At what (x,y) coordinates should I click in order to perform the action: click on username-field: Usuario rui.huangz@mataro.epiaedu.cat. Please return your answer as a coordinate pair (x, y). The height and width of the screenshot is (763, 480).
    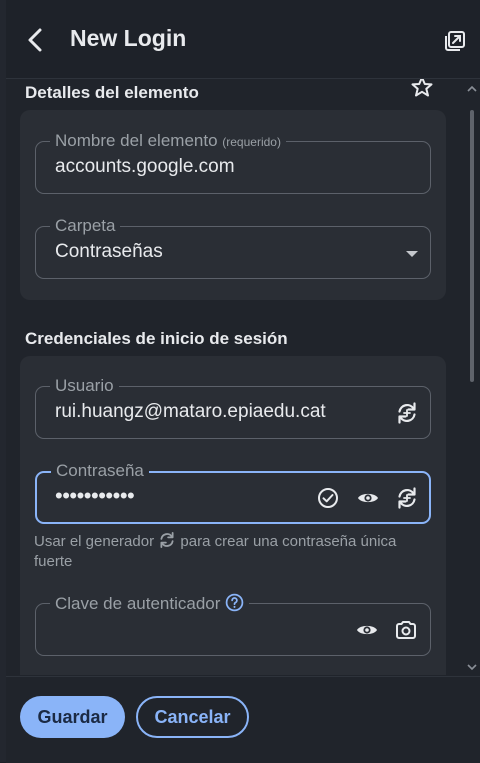
    Looking at the image, I should click on (233, 407).